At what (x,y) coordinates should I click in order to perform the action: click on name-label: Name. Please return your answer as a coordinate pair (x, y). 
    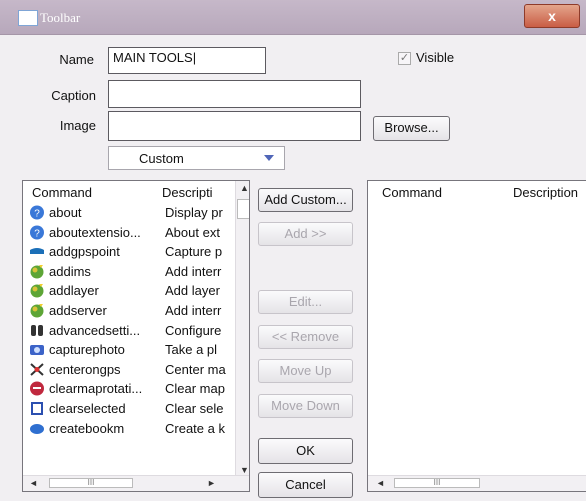
    Looking at the image, I should click on (76, 59).